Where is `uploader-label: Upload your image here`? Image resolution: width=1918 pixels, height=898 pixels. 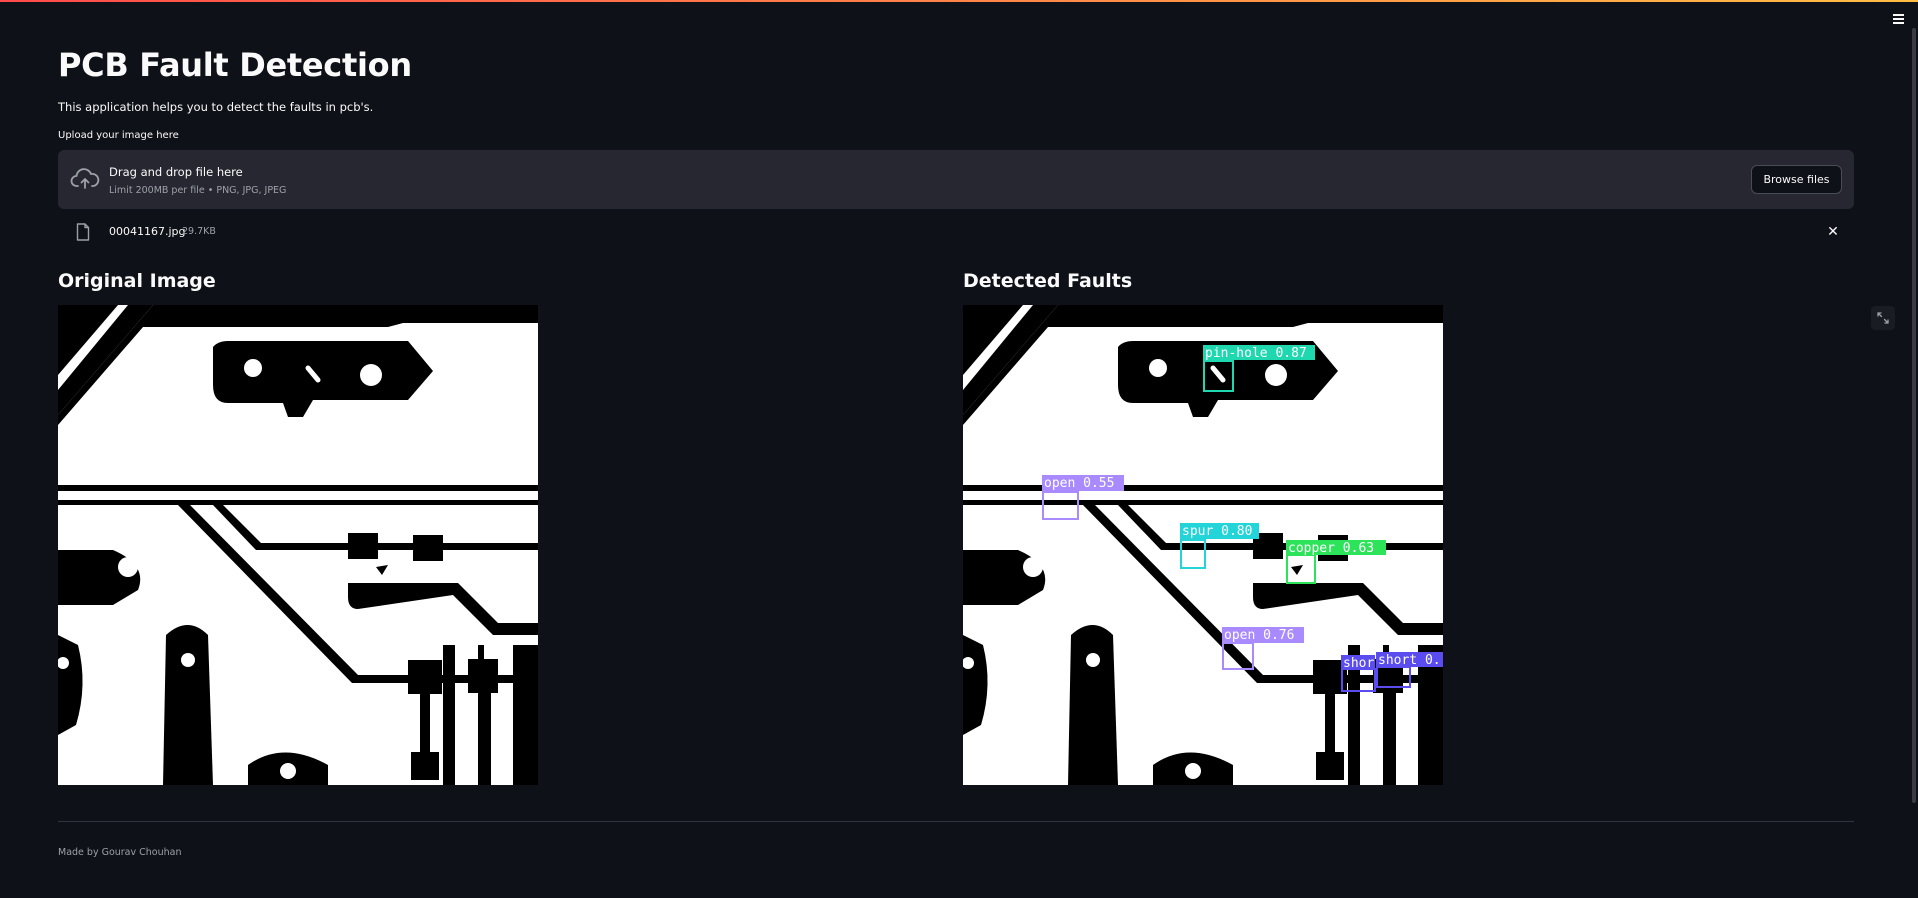
uploader-label: Upload your image here is located at coordinates (118, 135).